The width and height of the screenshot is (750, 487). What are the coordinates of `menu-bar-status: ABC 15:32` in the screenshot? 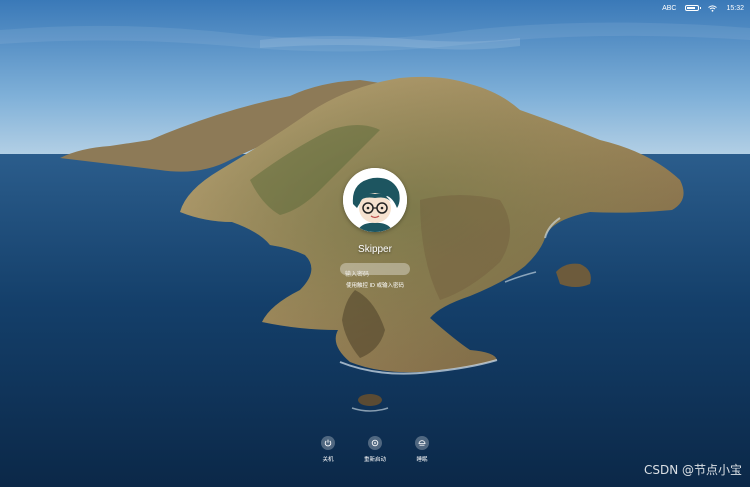 It's located at (703, 8).